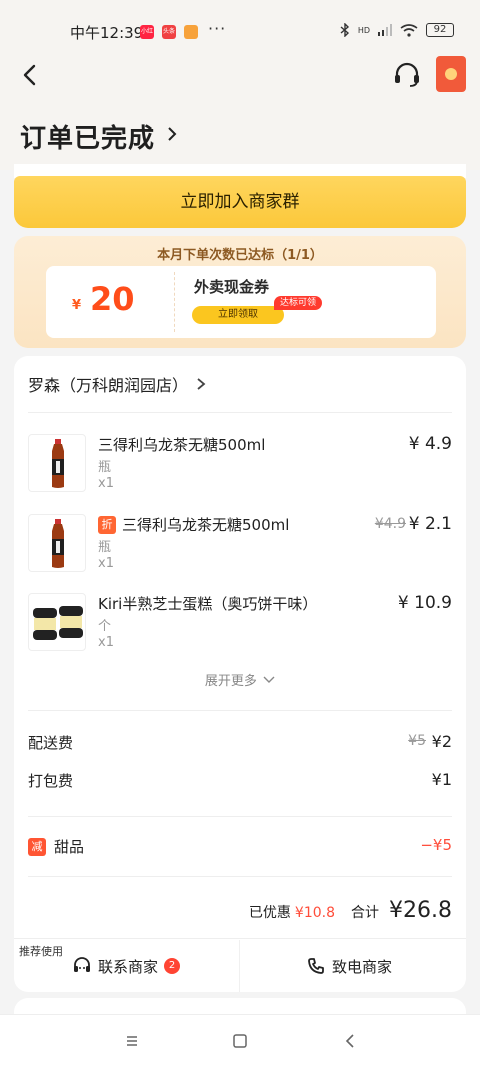 This screenshot has width=480, height=1066. Describe the element at coordinates (269, 679) in the screenshot. I see `chevron-down-icon` at that location.